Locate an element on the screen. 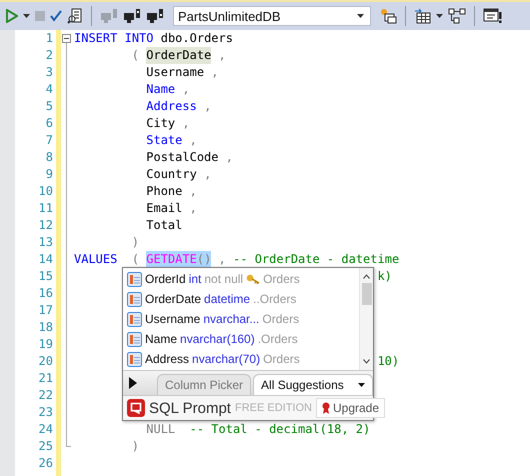 Image resolution: width=530 pixels, height=476 pixels. suggestion-item: Address nvarchar(70) Orders is located at coordinates (241, 359).